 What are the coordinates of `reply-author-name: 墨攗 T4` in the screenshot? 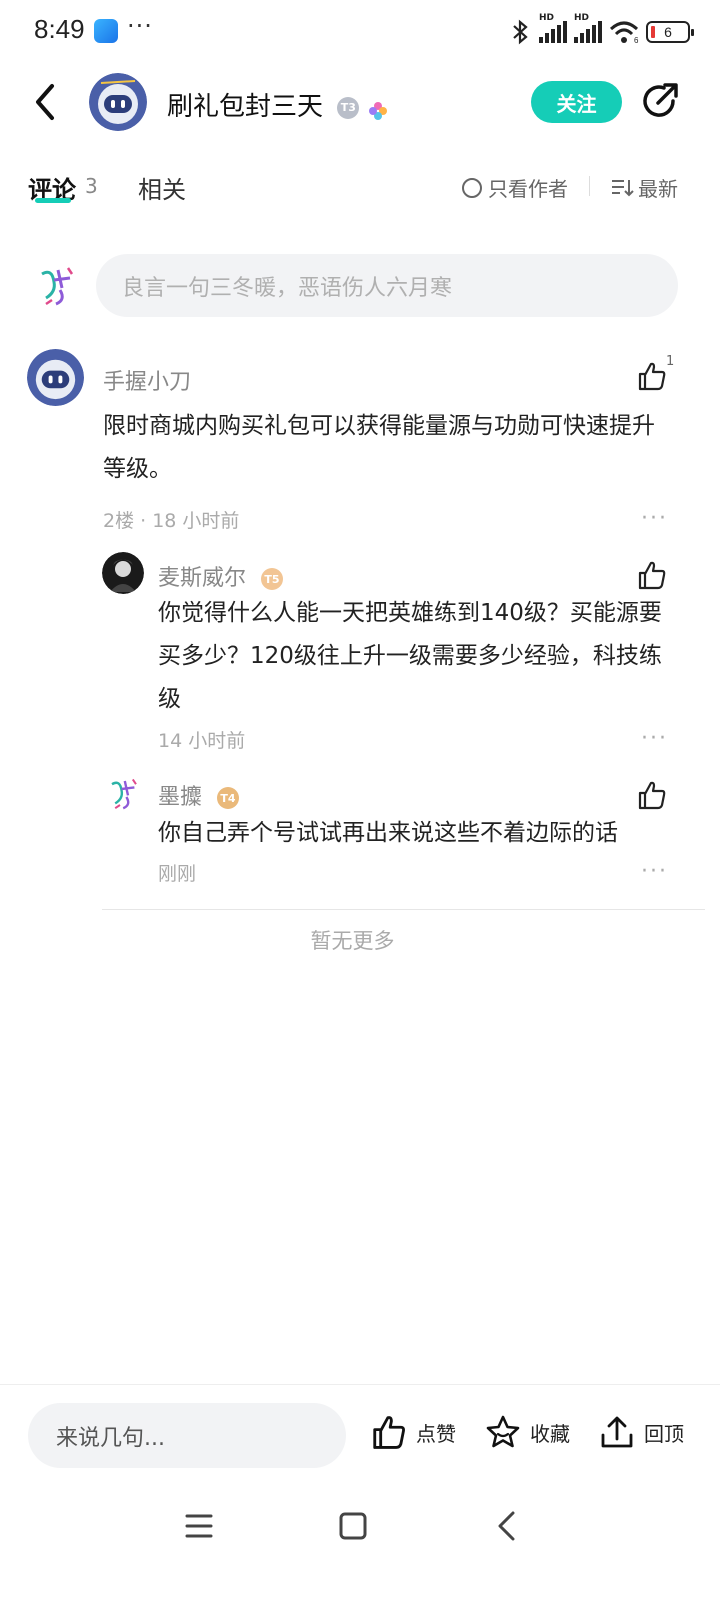 It's located at (199, 795).